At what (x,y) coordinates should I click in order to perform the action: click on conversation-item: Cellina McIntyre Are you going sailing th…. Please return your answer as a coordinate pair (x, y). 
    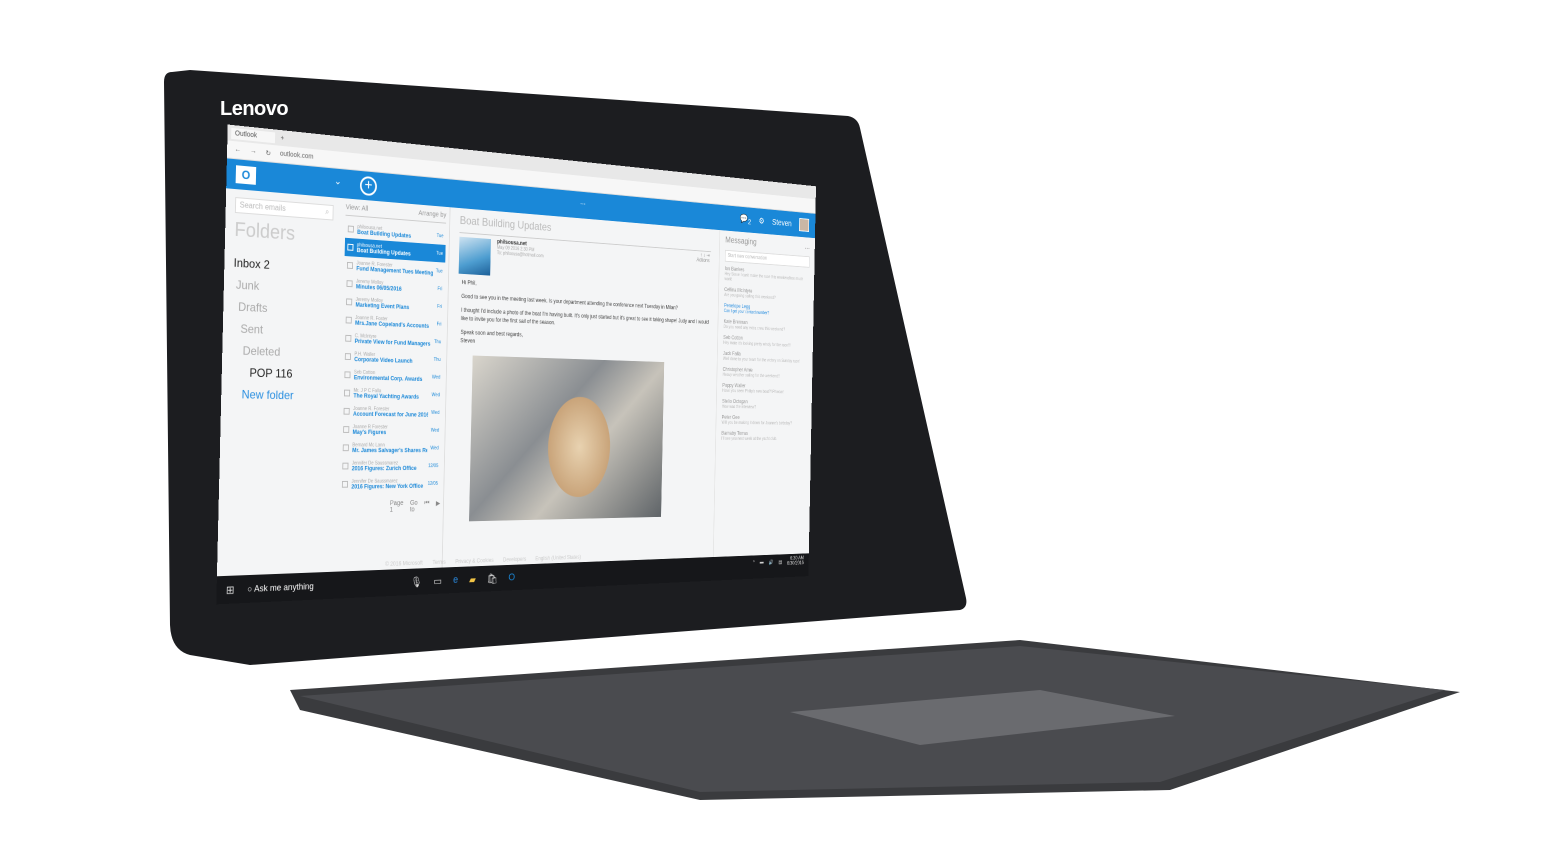
    Looking at the image, I should click on (766, 295).